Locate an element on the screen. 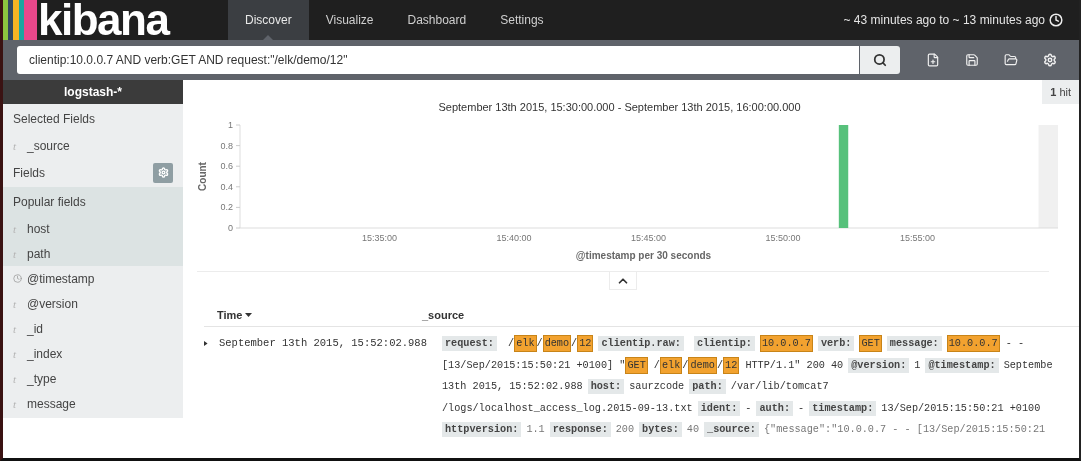 Image resolution: width=1081 pixels, height=461 pixels. field-key: message: is located at coordinates (914, 344).